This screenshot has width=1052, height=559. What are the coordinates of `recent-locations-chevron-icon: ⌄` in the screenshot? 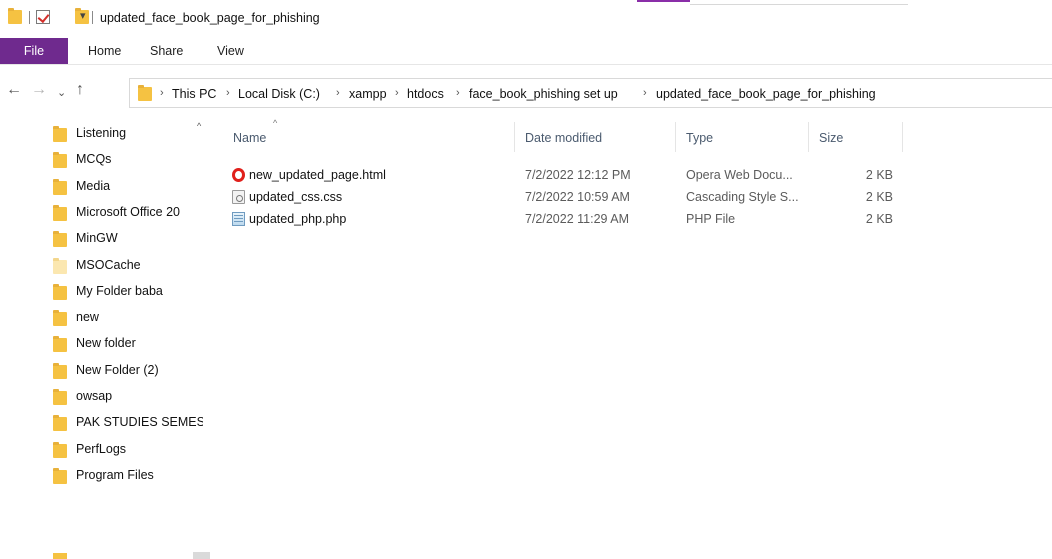 It's located at (61, 93).